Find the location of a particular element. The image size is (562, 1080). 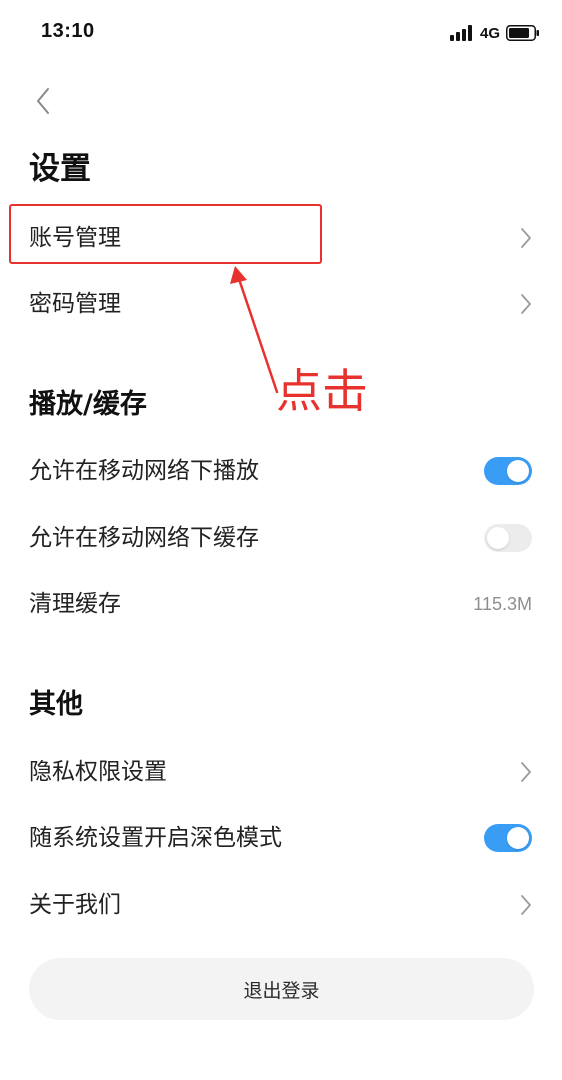

mobile-cache-toggle is located at coordinates (508, 538).